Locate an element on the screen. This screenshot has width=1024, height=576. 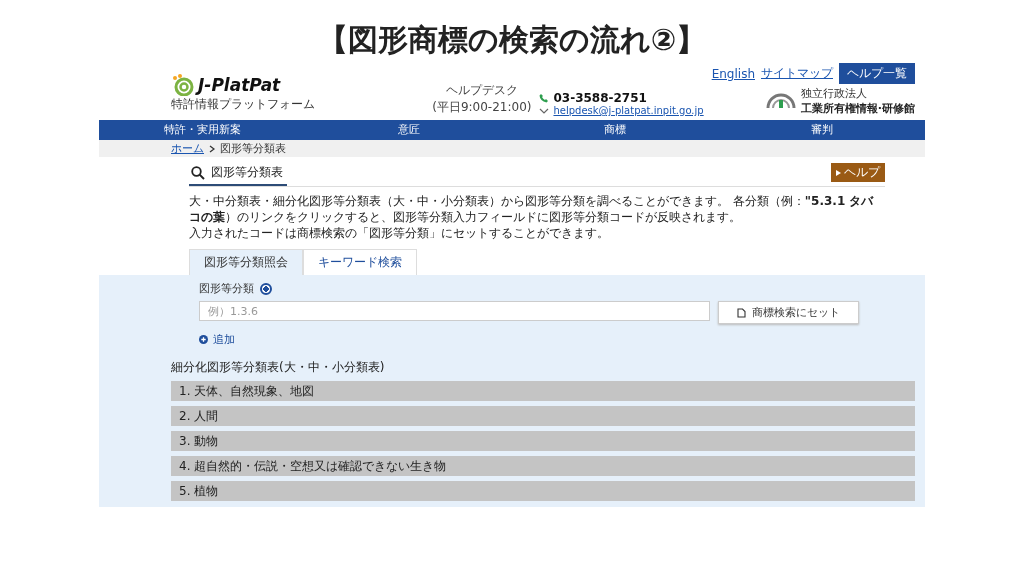
category-row: 4. 超自然的・伝説・空想又は確認できない生き物 is located at coordinates (543, 466).